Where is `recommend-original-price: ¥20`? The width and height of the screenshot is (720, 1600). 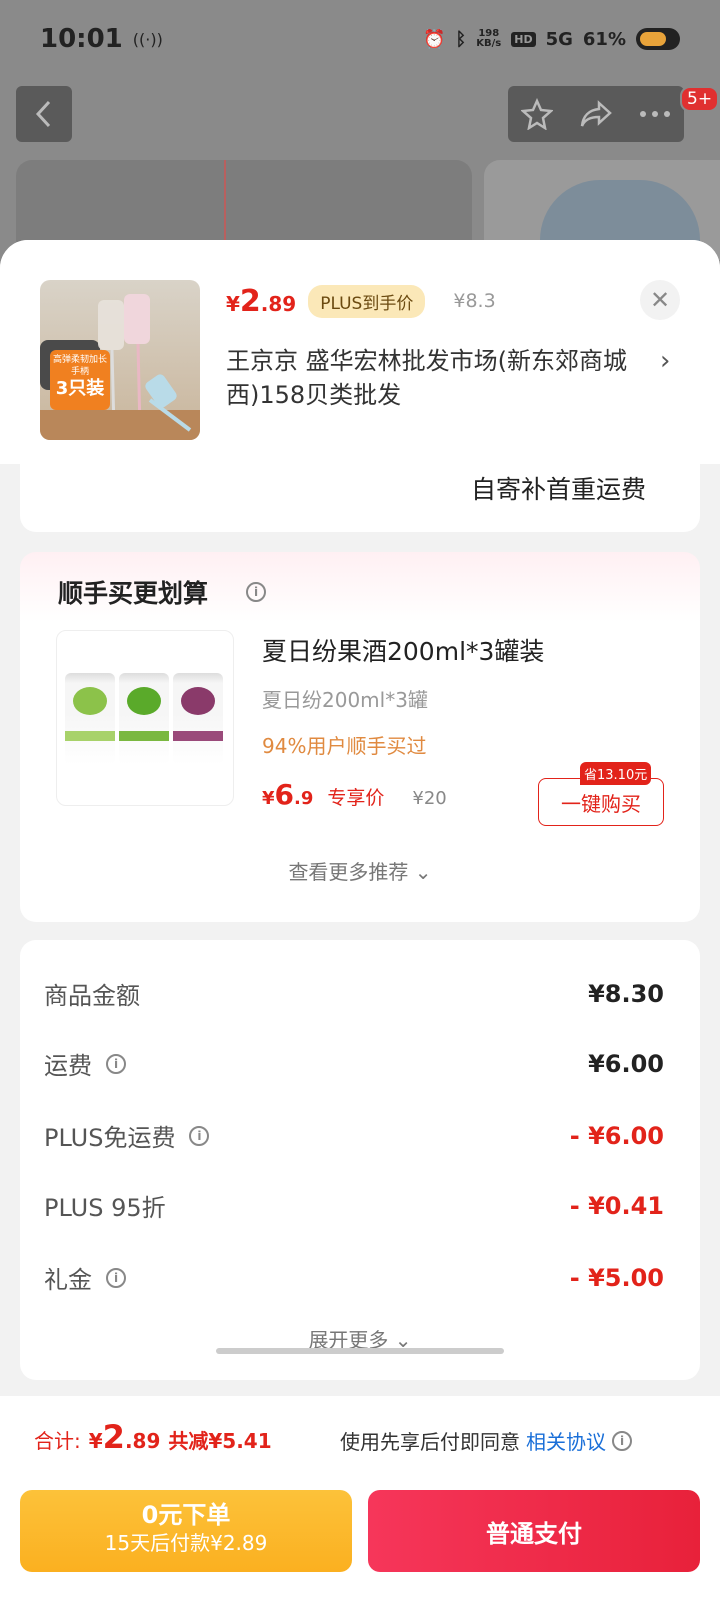 recommend-original-price: ¥20 is located at coordinates (429, 798).